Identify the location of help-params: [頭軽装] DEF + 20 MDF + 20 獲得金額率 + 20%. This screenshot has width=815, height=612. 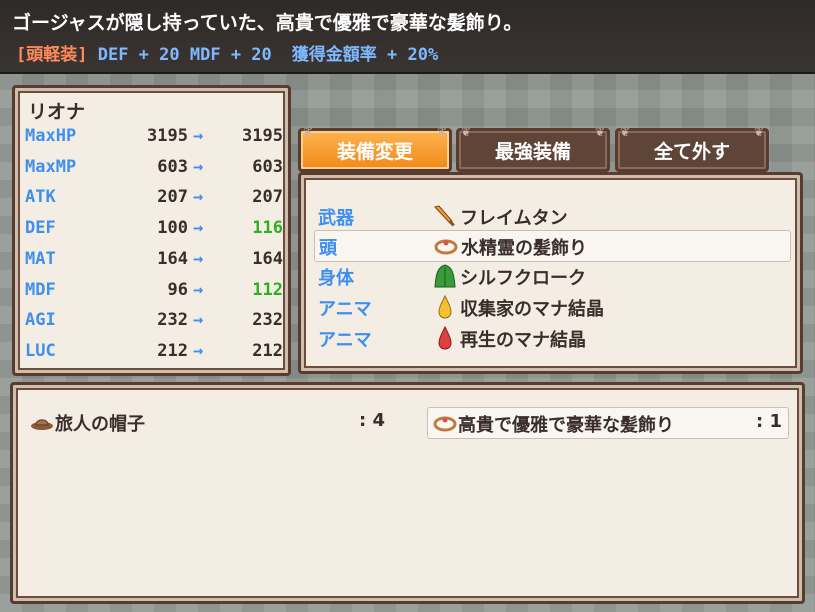
(227, 52).